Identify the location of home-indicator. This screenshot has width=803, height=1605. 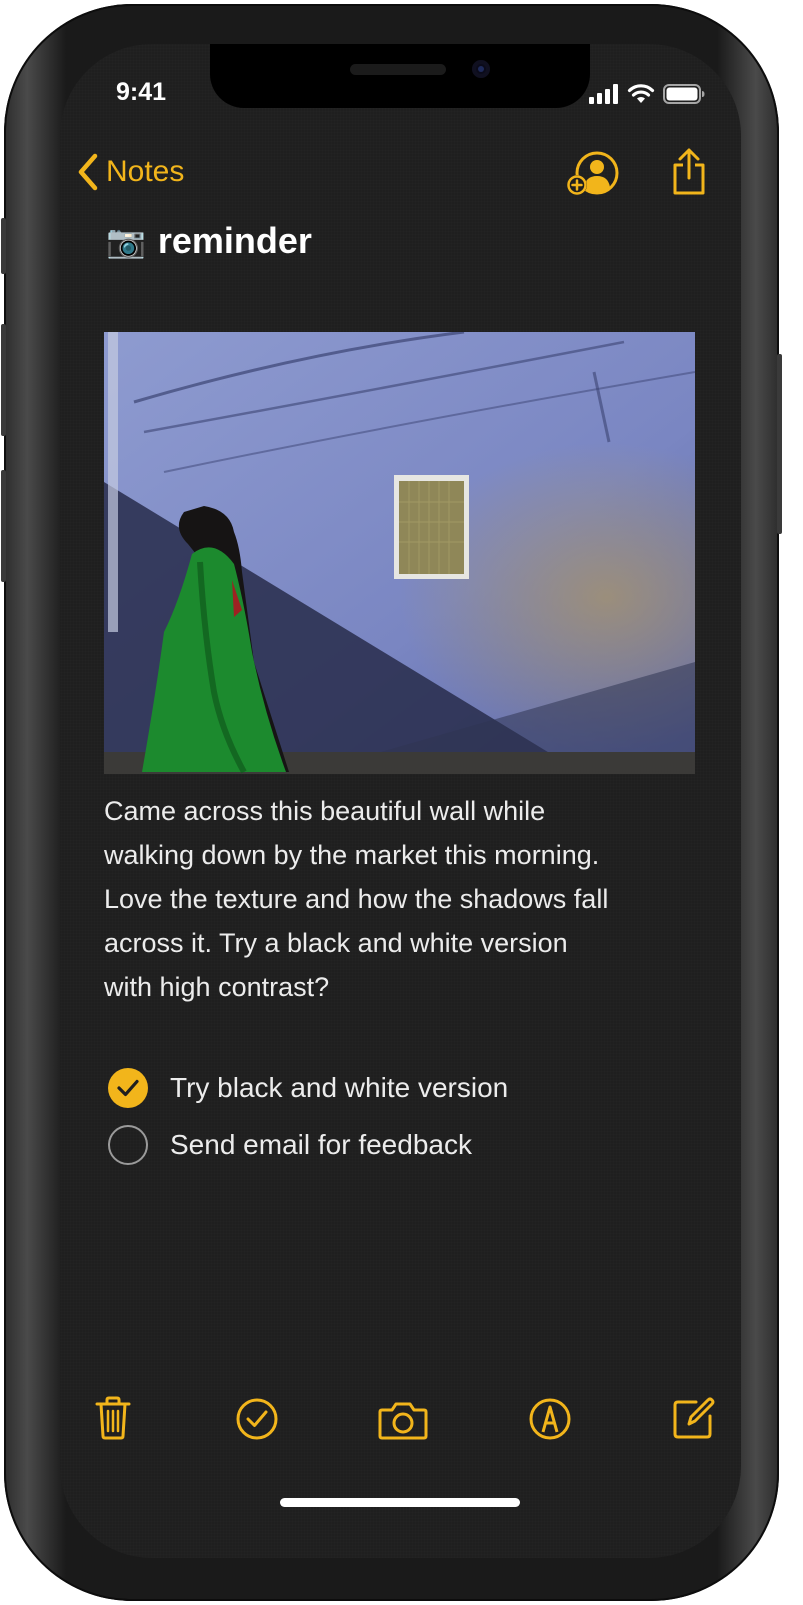
(400, 1502).